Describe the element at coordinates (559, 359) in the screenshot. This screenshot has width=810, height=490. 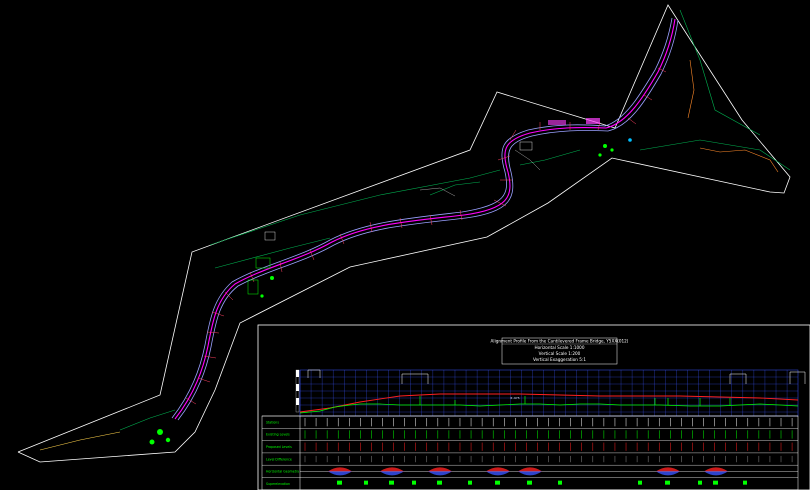
I see `exaggeration-note: Vertical Exaggeration 5:1` at that location.